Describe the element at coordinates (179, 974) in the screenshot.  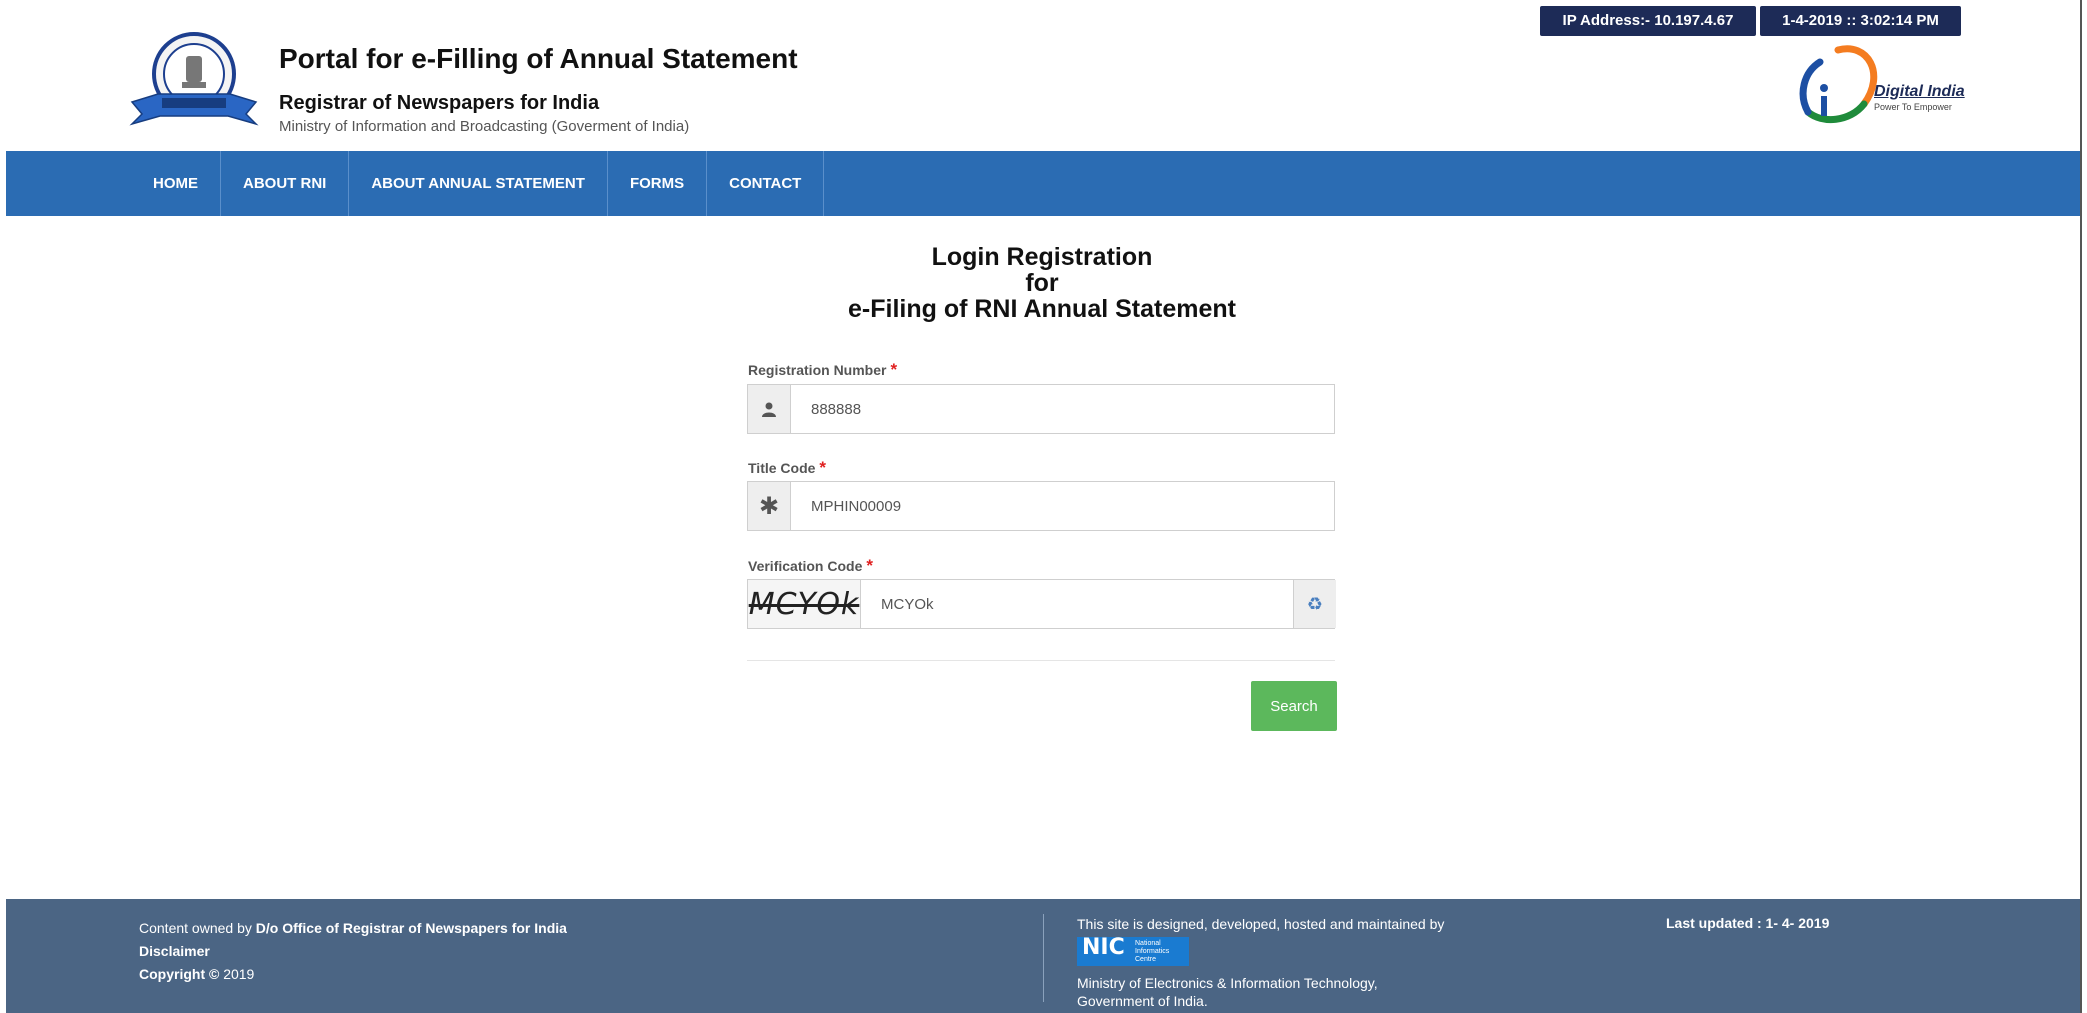
I see `copyright-label: Copyright ©` at that location.